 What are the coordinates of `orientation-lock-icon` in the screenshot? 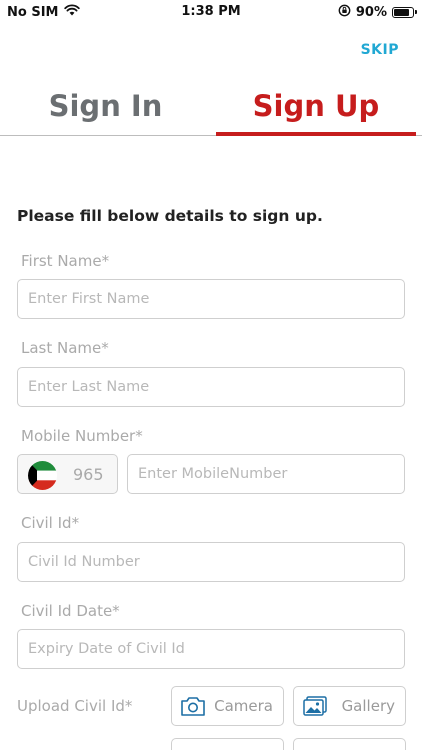 It's located at (344, 12).